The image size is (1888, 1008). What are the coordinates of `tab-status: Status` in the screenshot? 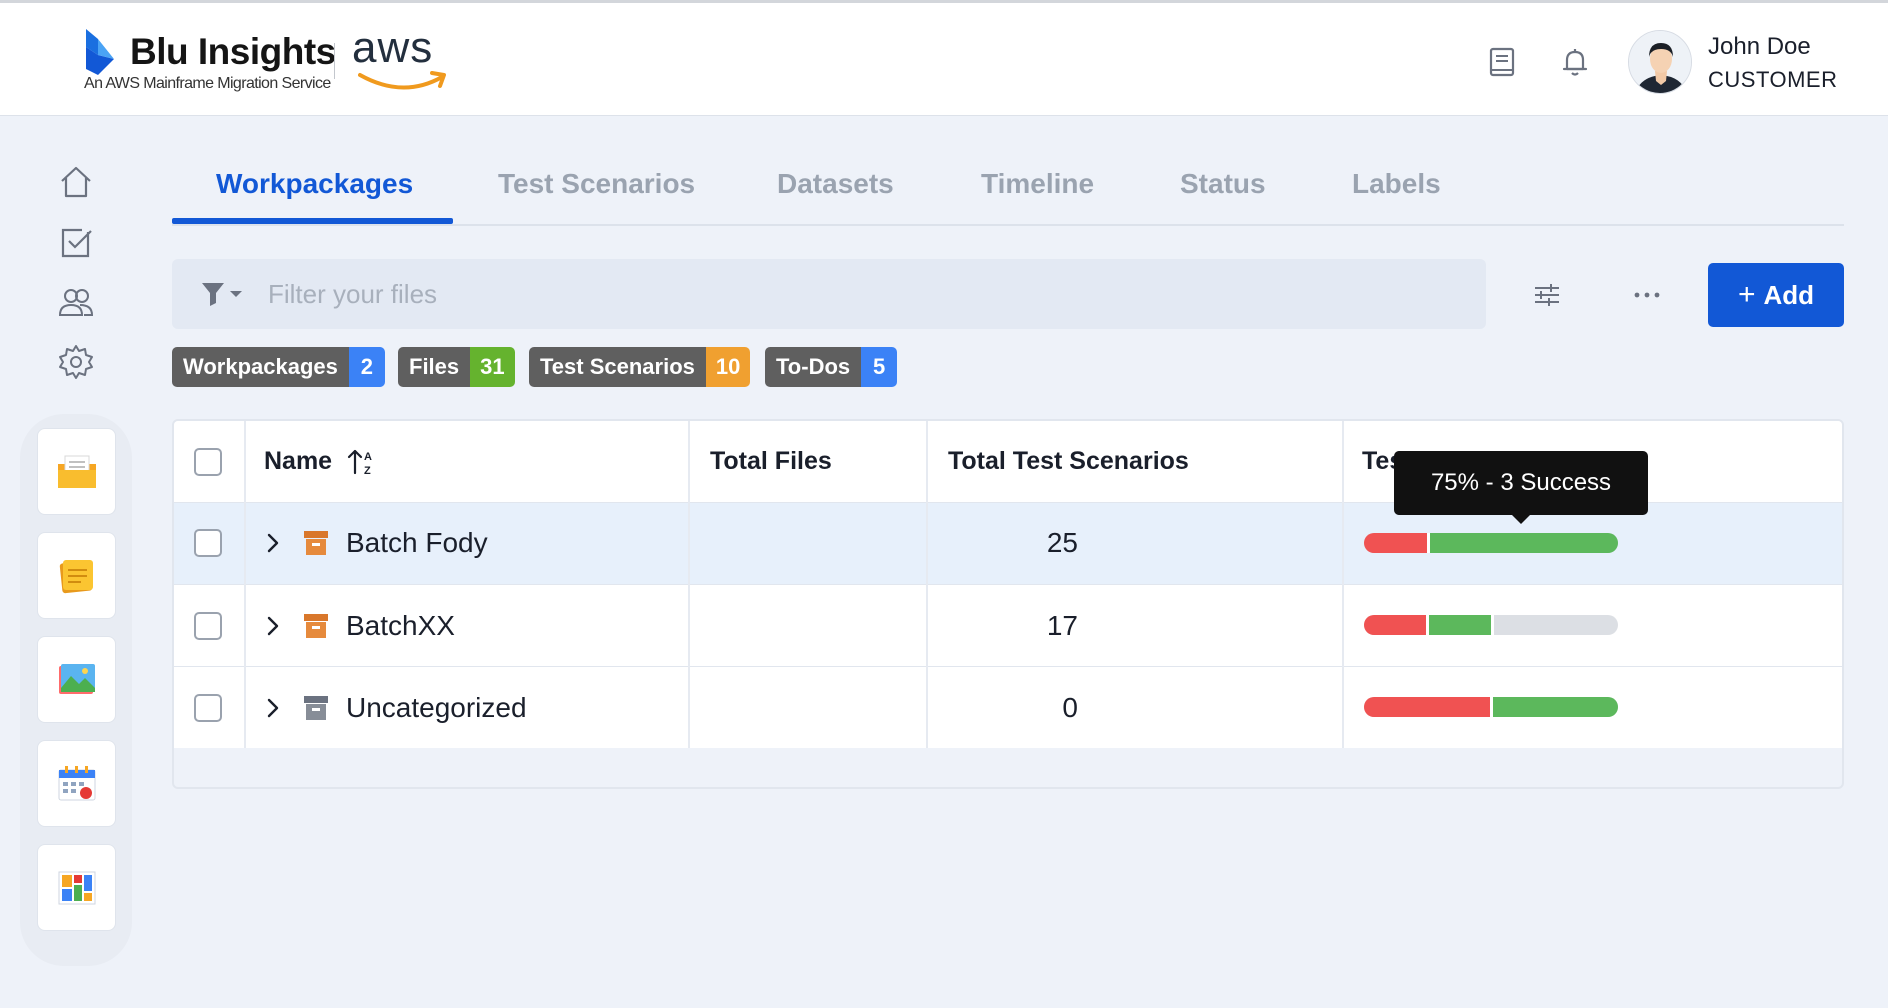 It's located at (1223, 184).